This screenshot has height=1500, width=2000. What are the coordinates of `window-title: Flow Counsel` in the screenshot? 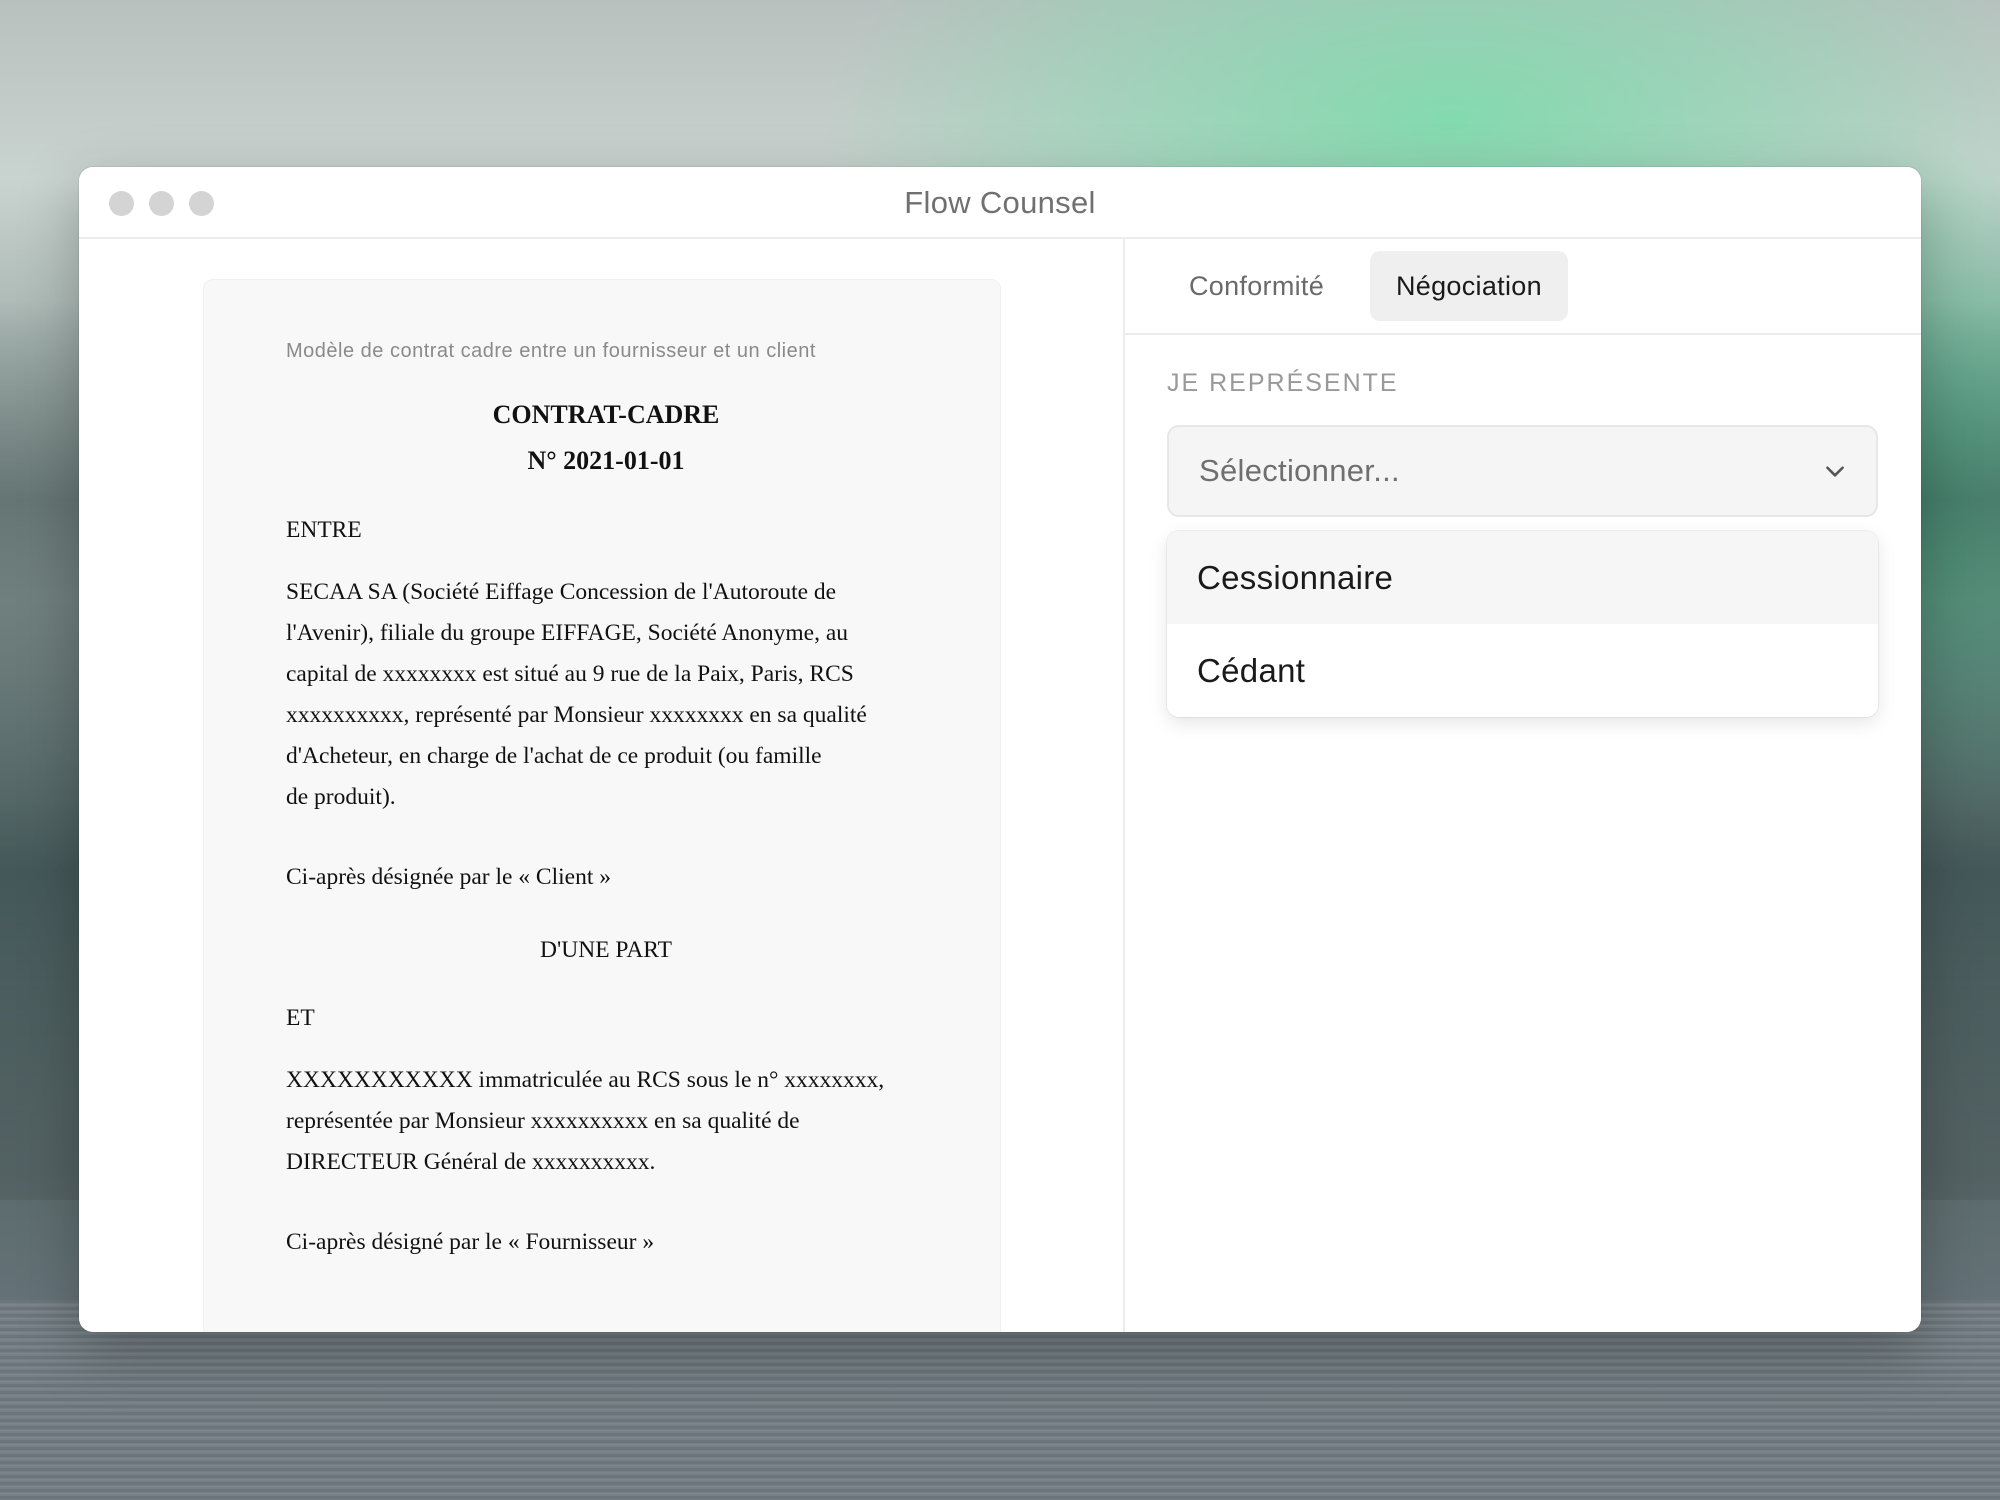 It's located at (1000, 202).